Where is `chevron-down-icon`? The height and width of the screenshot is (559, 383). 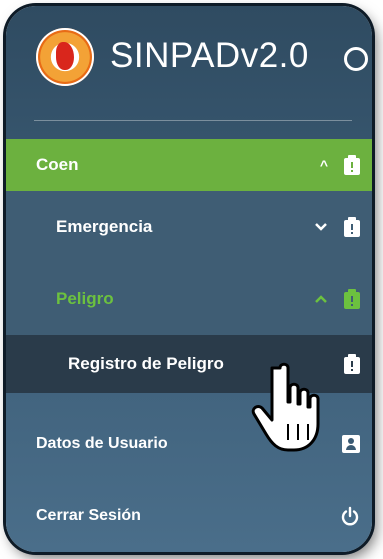 chevron-down-icon is located at coordinates (321, 227).